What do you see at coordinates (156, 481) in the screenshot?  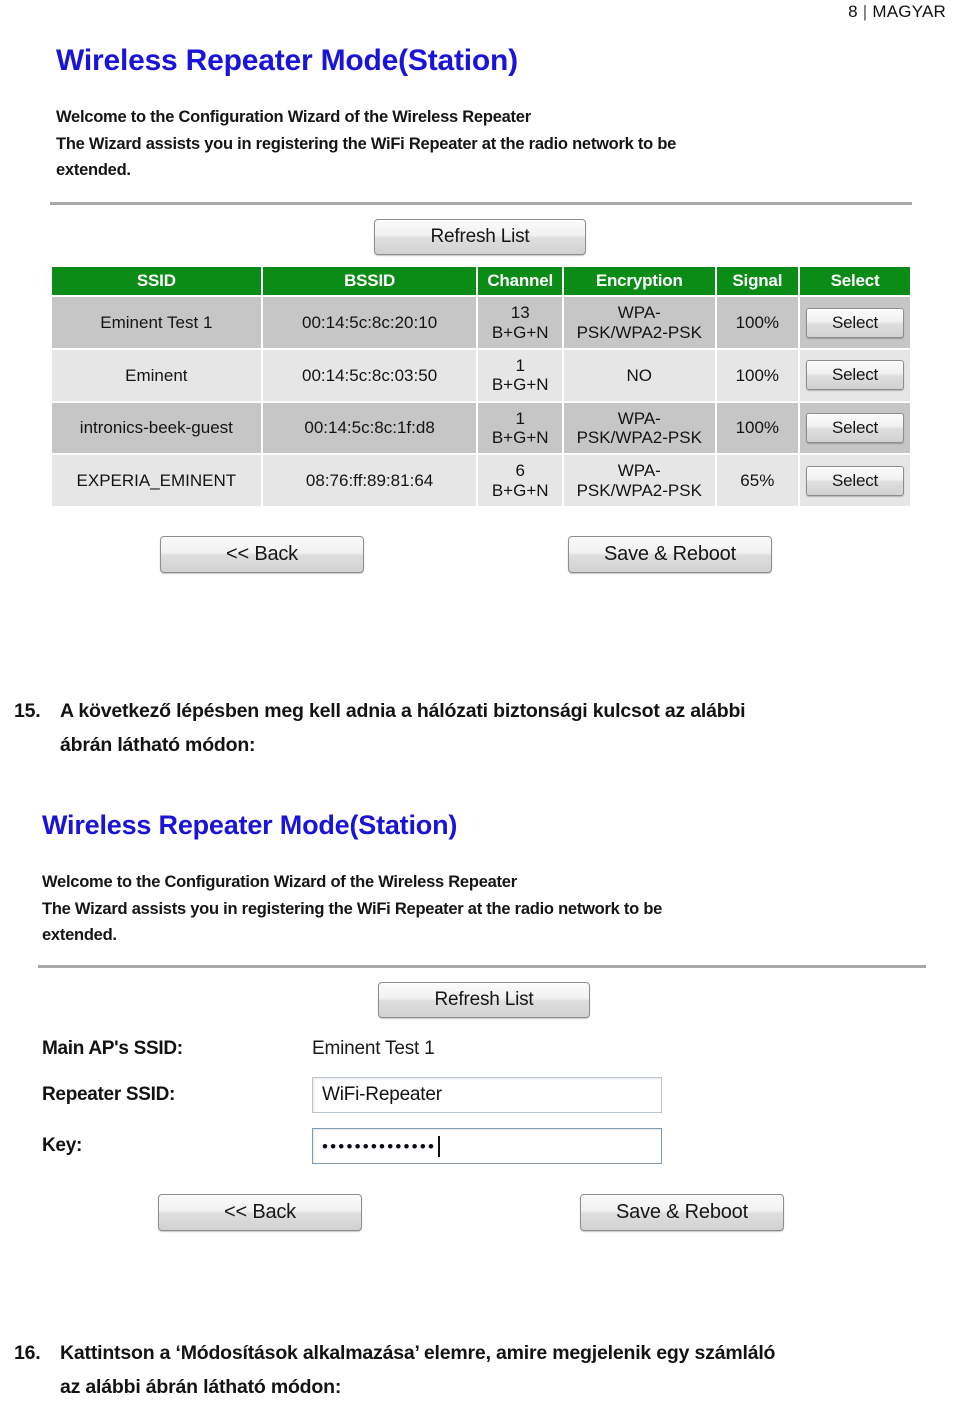 I see `cell-ssid: EXPERIA_EMINENT` at bounding box center [156, 481].